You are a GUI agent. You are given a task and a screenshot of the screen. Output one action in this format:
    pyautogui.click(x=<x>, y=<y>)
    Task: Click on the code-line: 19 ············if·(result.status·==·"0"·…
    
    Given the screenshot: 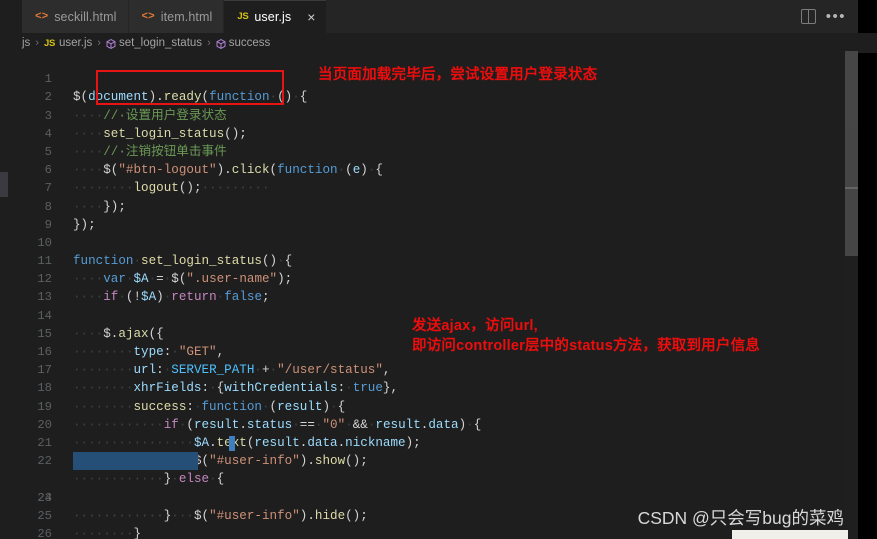 What is the action you would take?
    pyautogui.click(x=429, y=405)
    